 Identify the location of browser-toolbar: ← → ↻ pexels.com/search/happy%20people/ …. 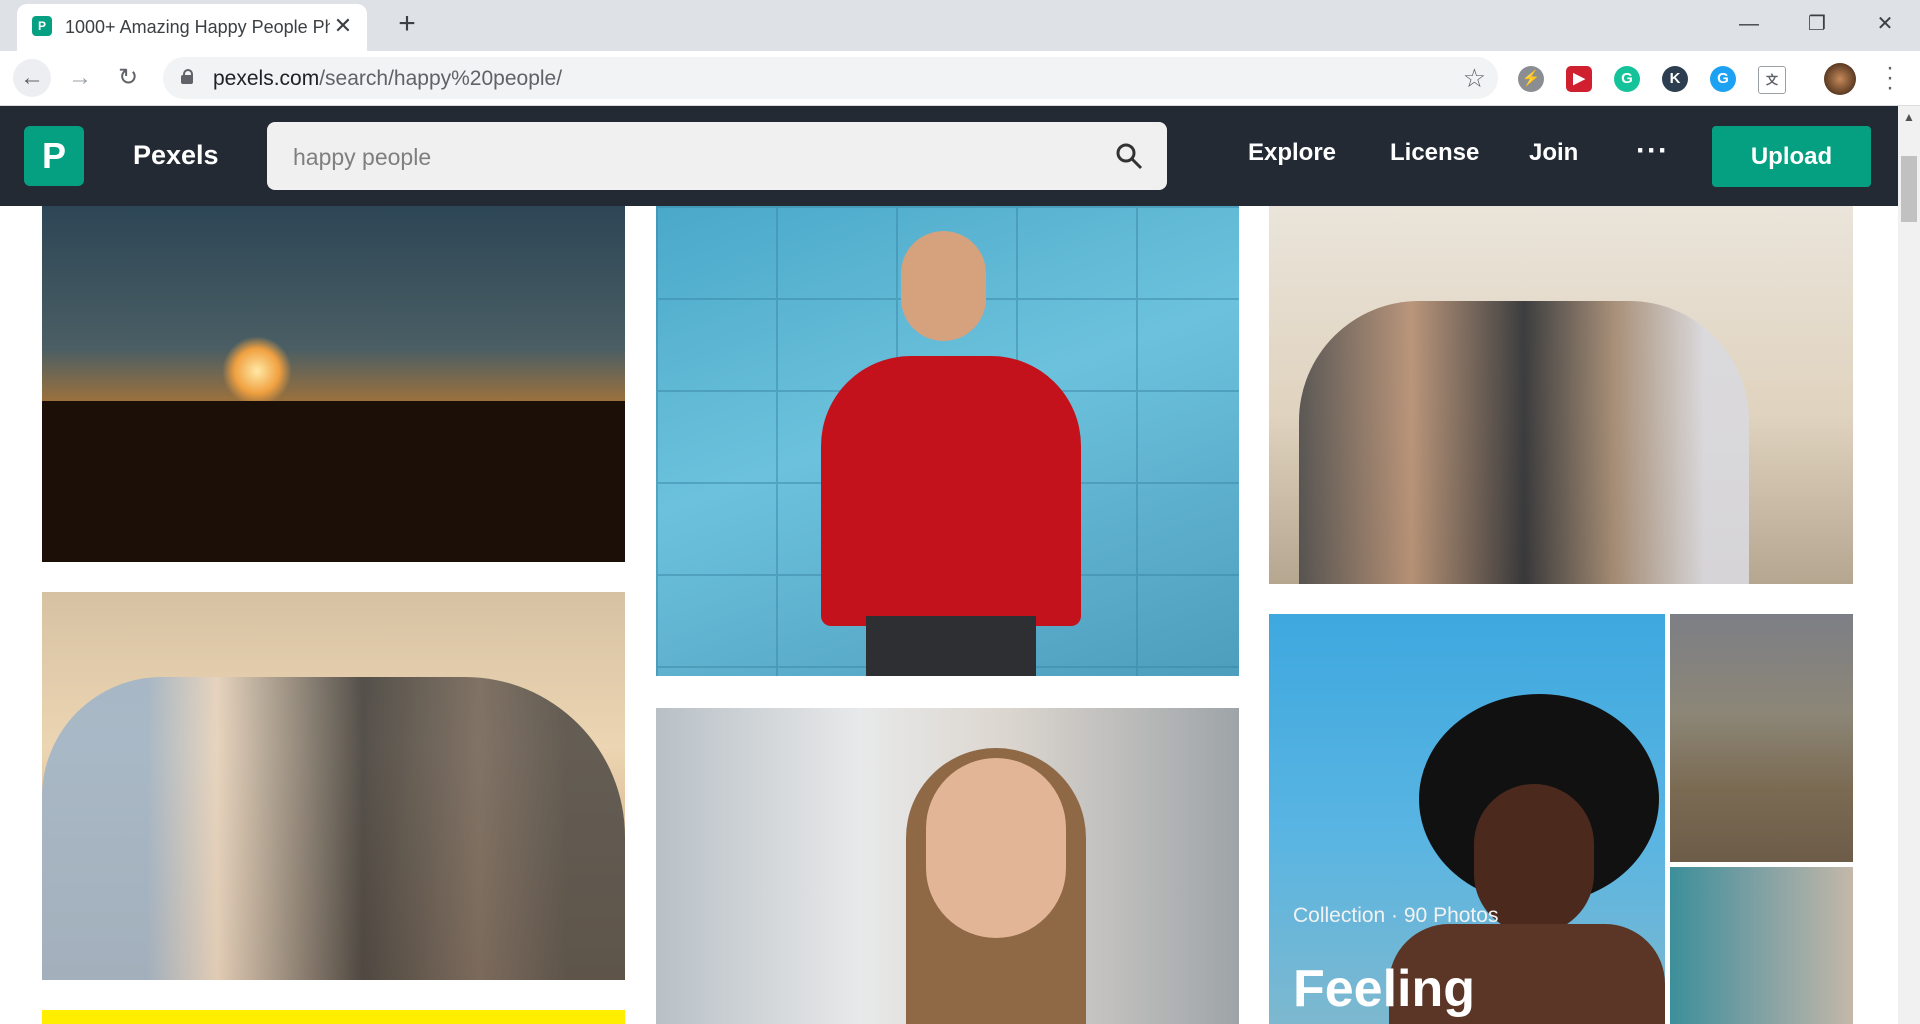
(960, 78).